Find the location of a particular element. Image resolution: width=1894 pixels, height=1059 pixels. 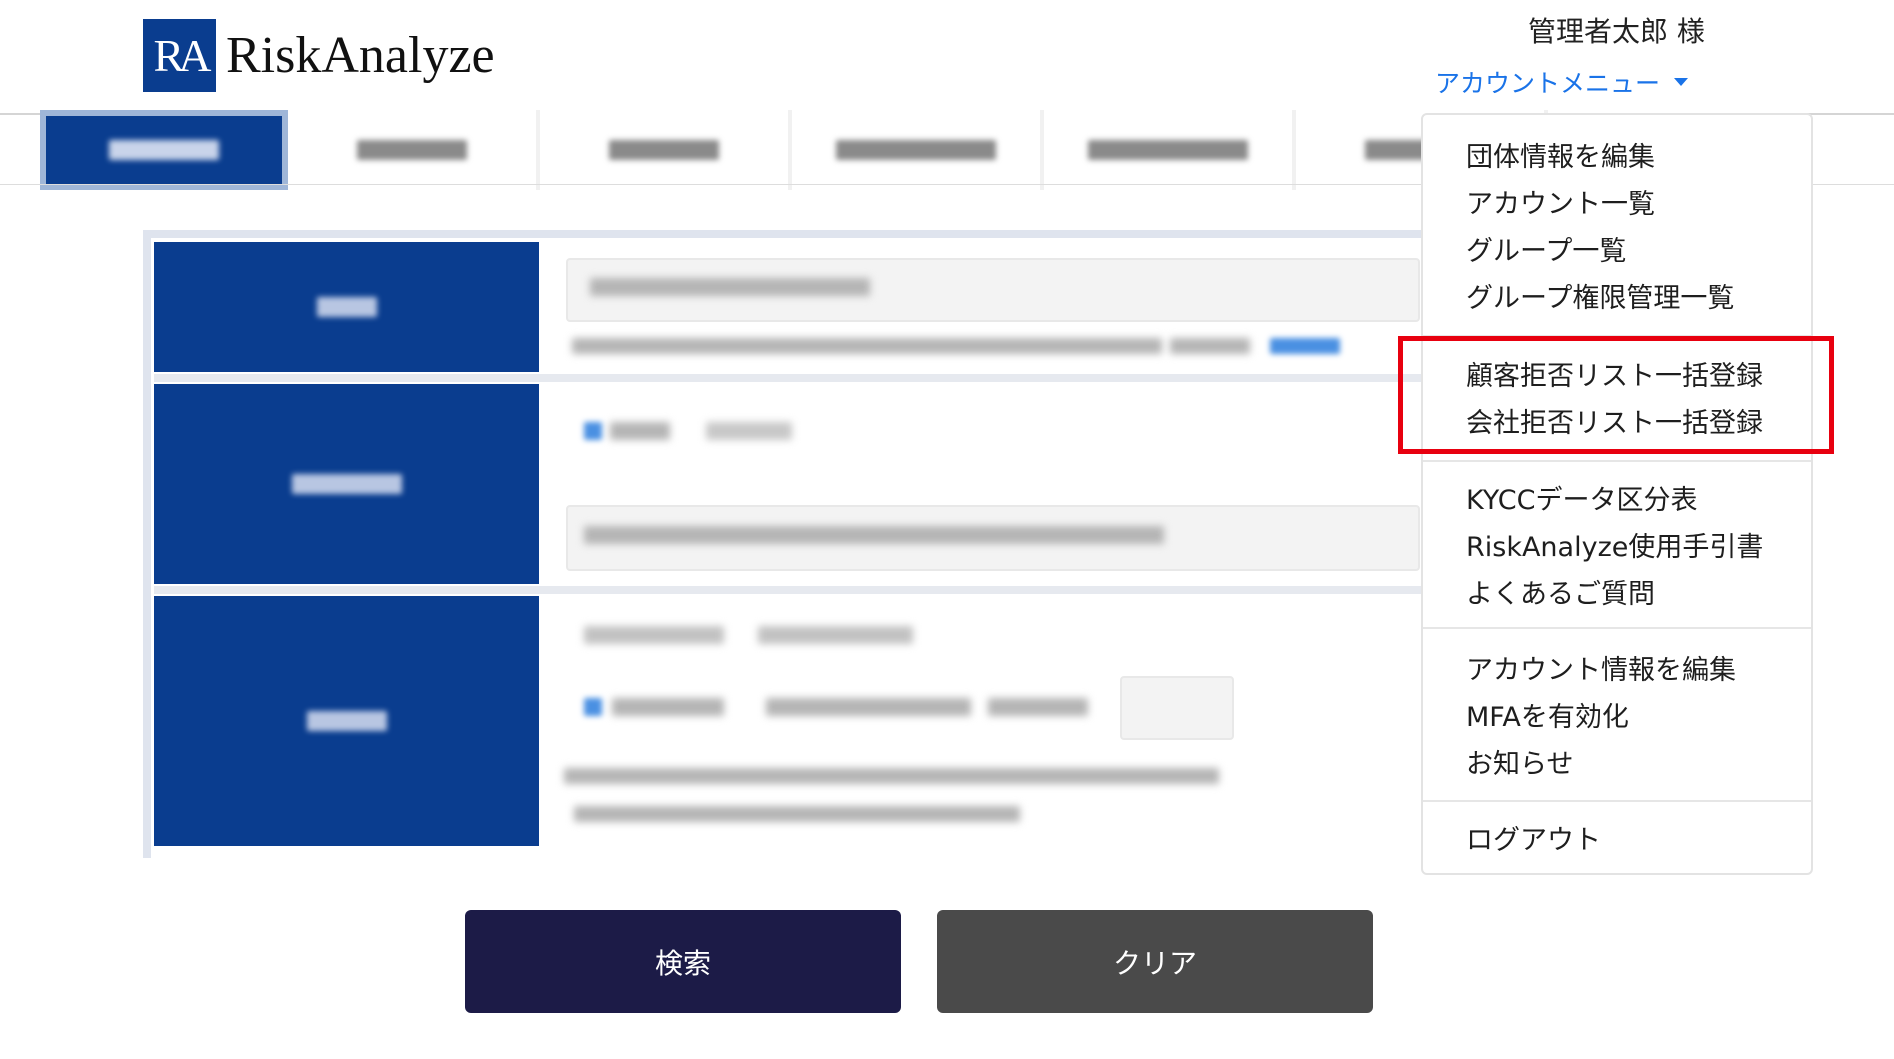

highlight-annotation is located at coordinates (1616, 395).